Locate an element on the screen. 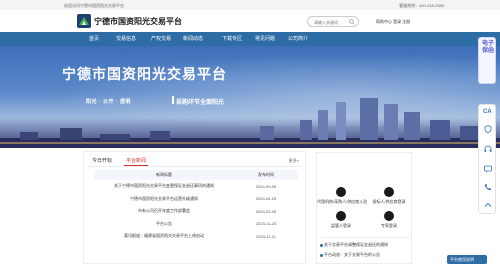 This screenshot has height=264, width=500. usage-tip-label: 平台使用说明 is located at coordinates (462, 259).